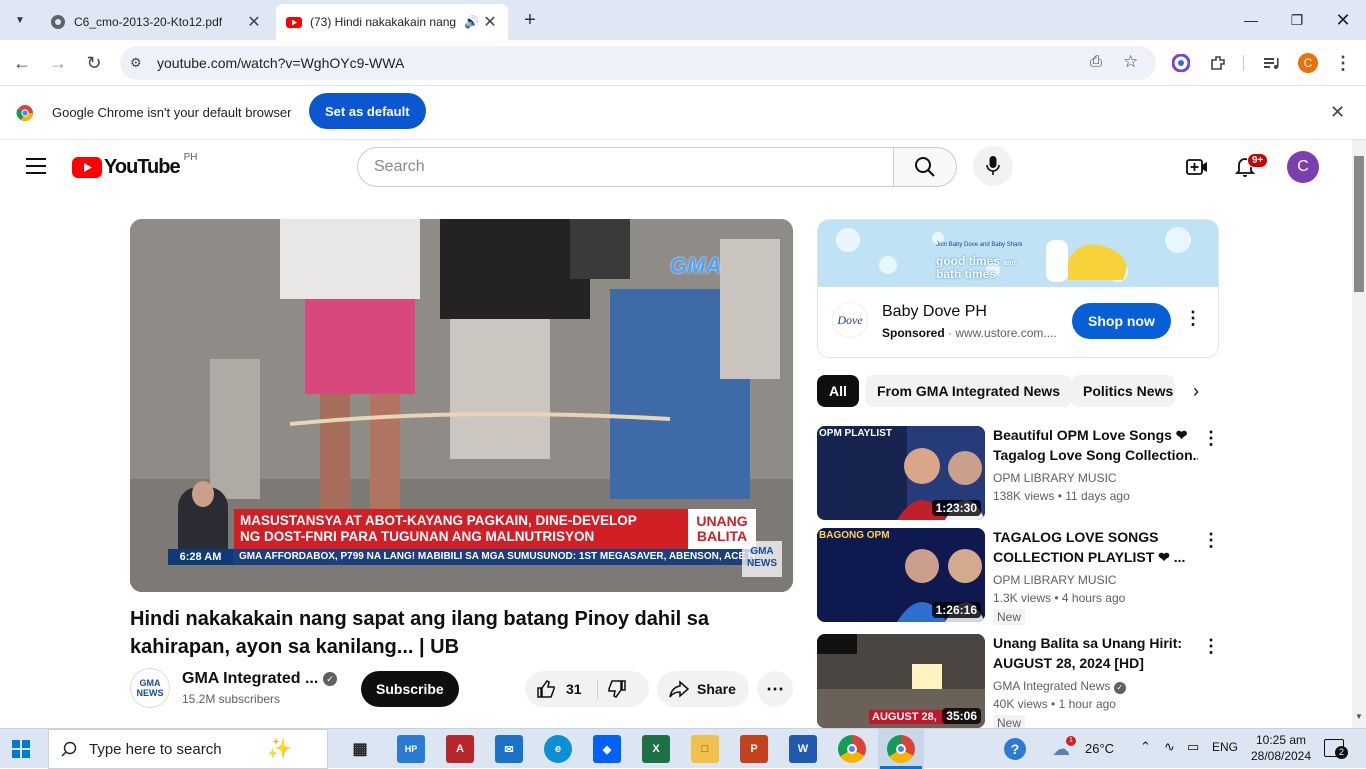  Describe the element at coordinates (530, 20) in the screenshot. I see `new-tab-icon: +` at that location.